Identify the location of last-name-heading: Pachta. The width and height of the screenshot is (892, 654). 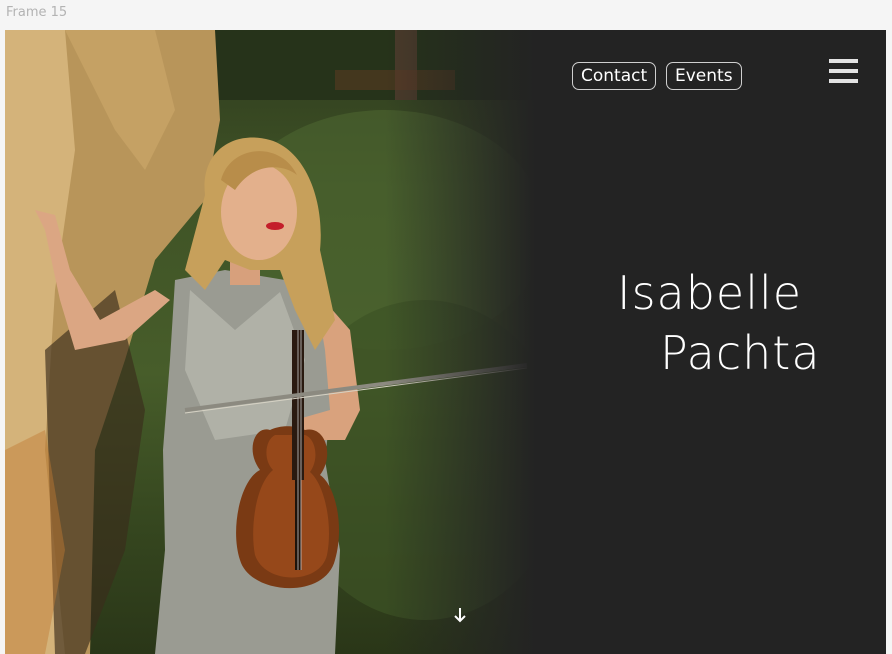
(740, 353).